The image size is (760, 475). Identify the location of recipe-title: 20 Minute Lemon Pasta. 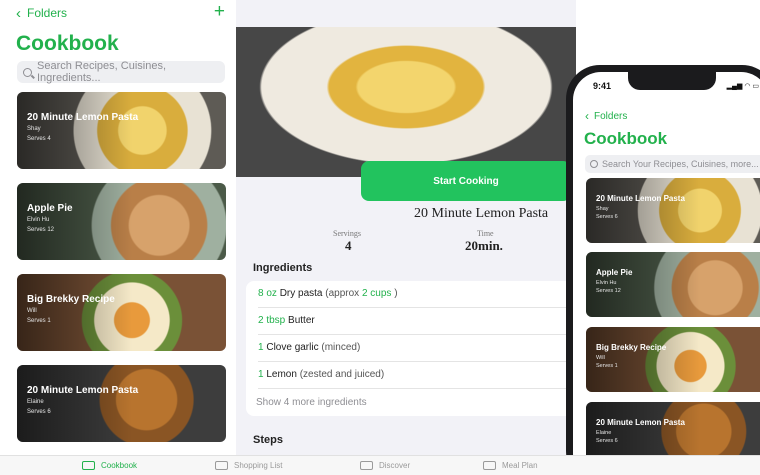
(481, 213).